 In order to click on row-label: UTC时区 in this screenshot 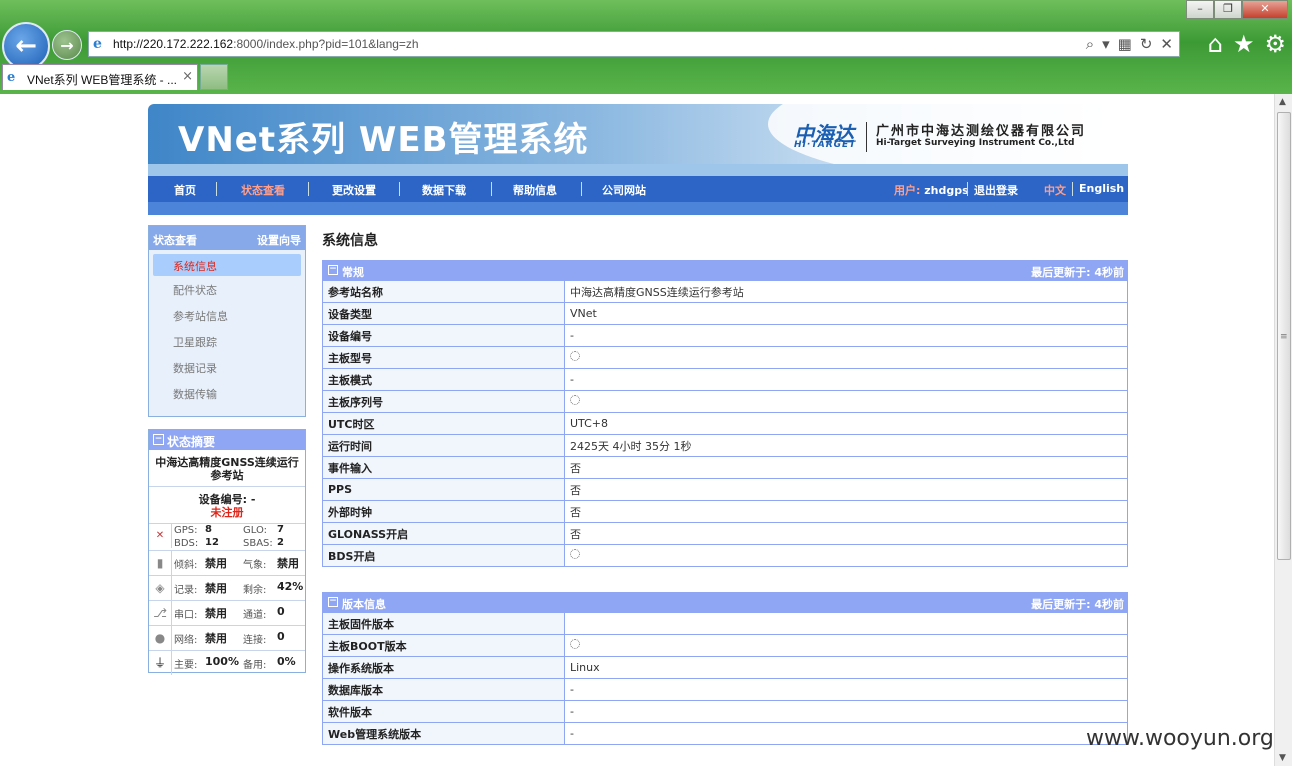, I will do `click(443, 423)`.